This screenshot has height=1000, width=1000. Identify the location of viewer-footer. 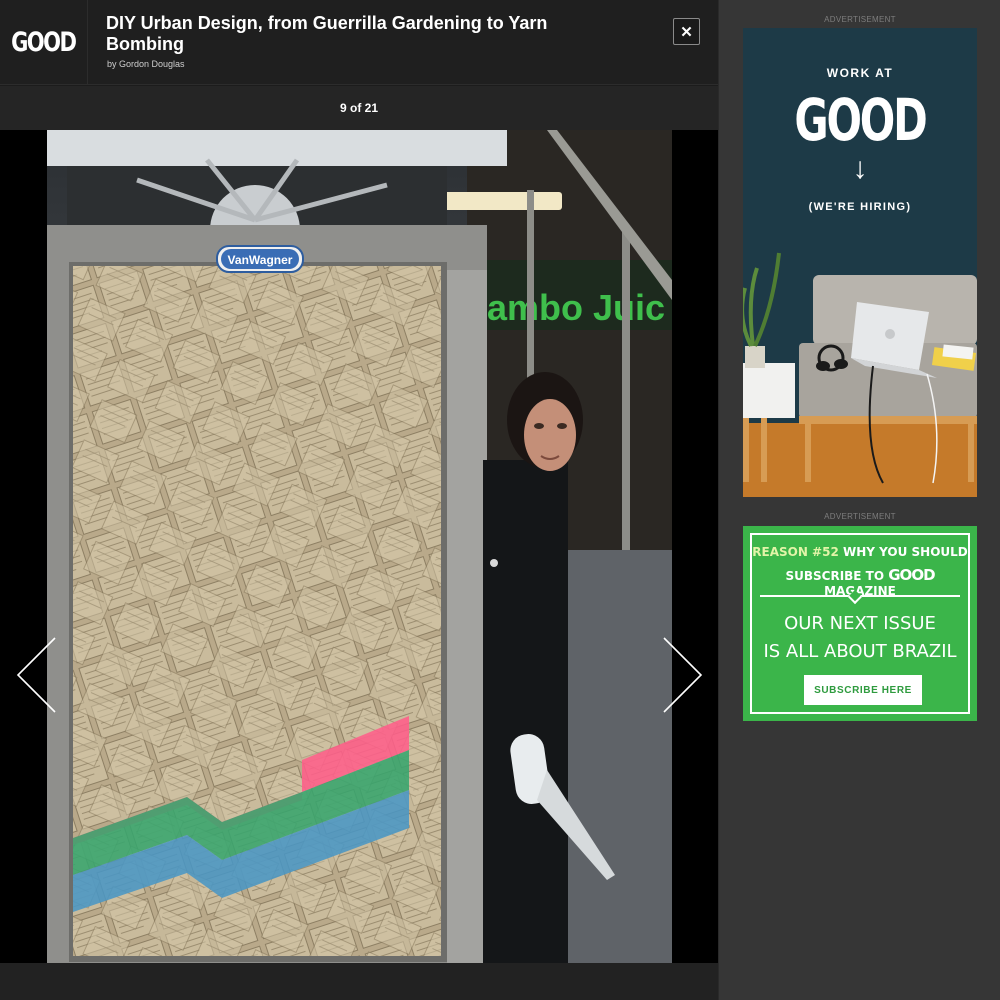
(359, 981).